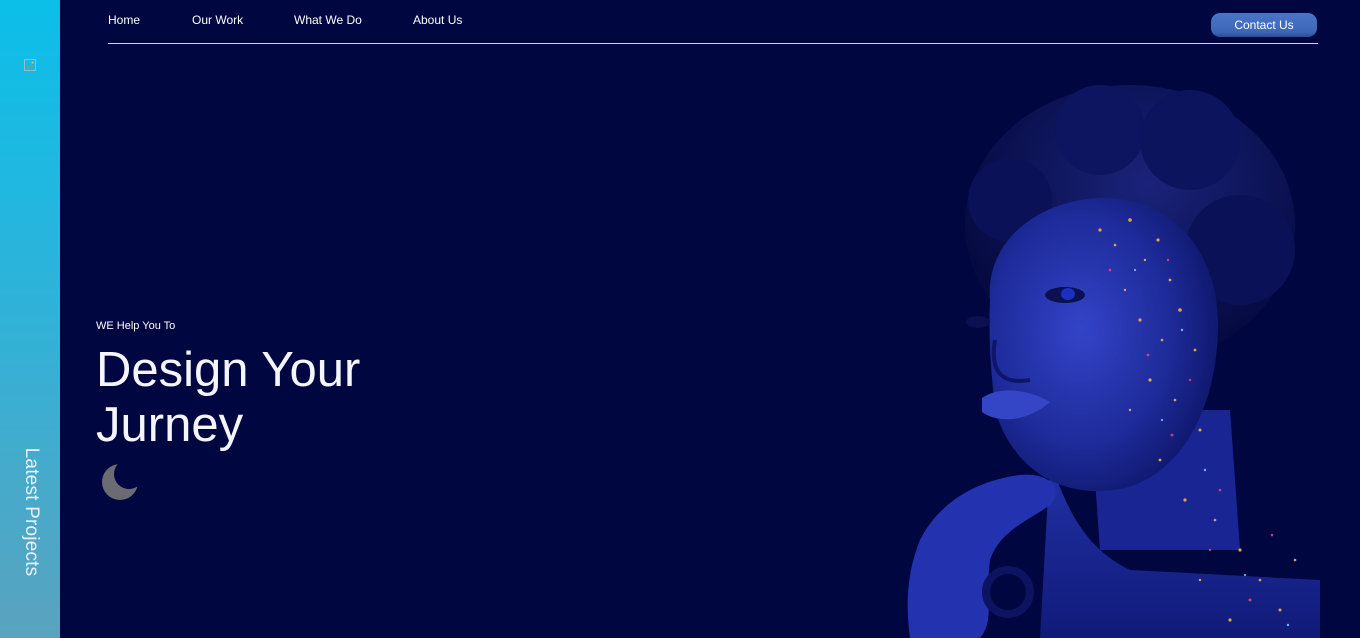 Image resolution: width=1360 pixels, height=638 pixels. I want to click on nav-our-work: Our Work, so click(217, 20).